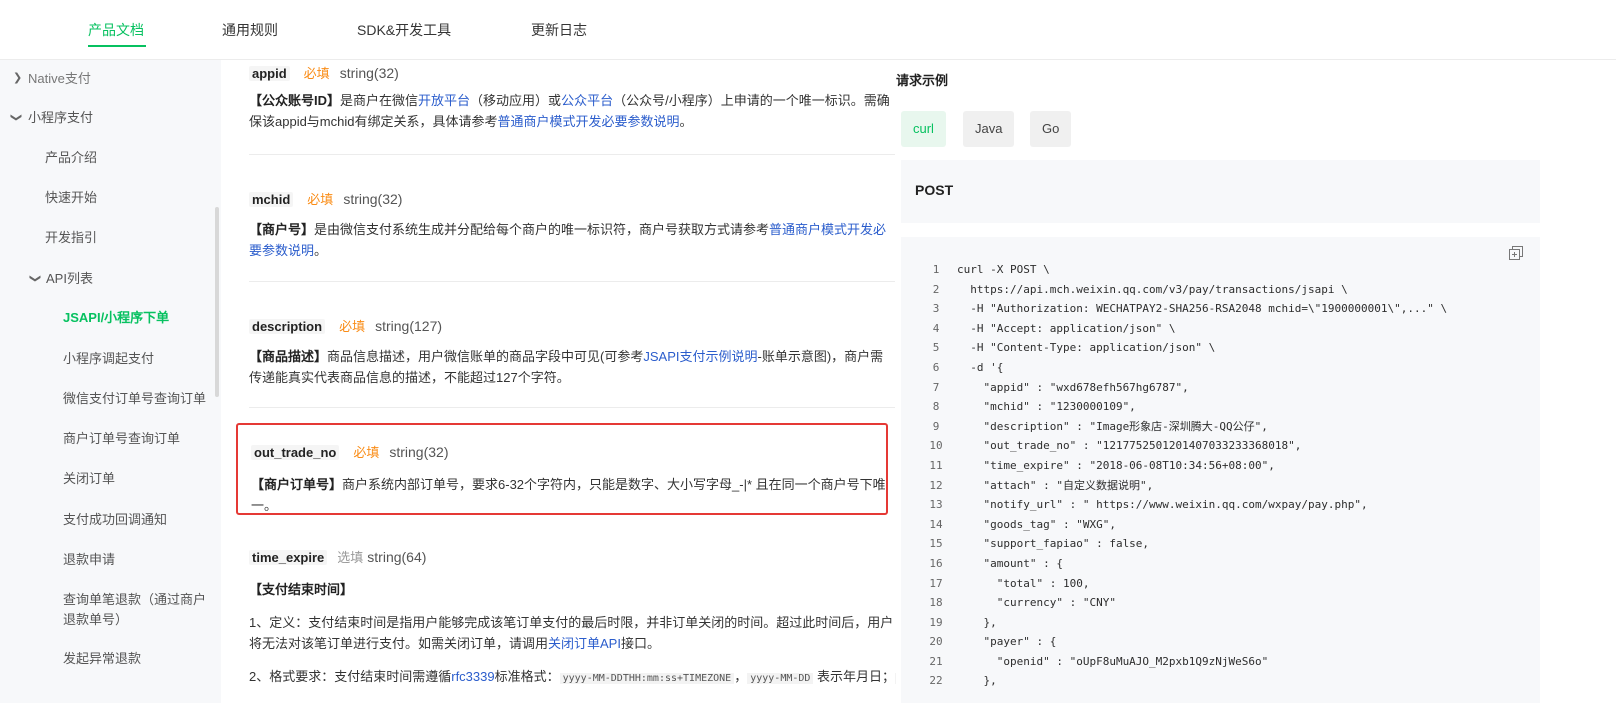 Image resolution: width=1616 pixels, height=703 pixels. I want to click on line-number: 9, so click(936, 426).